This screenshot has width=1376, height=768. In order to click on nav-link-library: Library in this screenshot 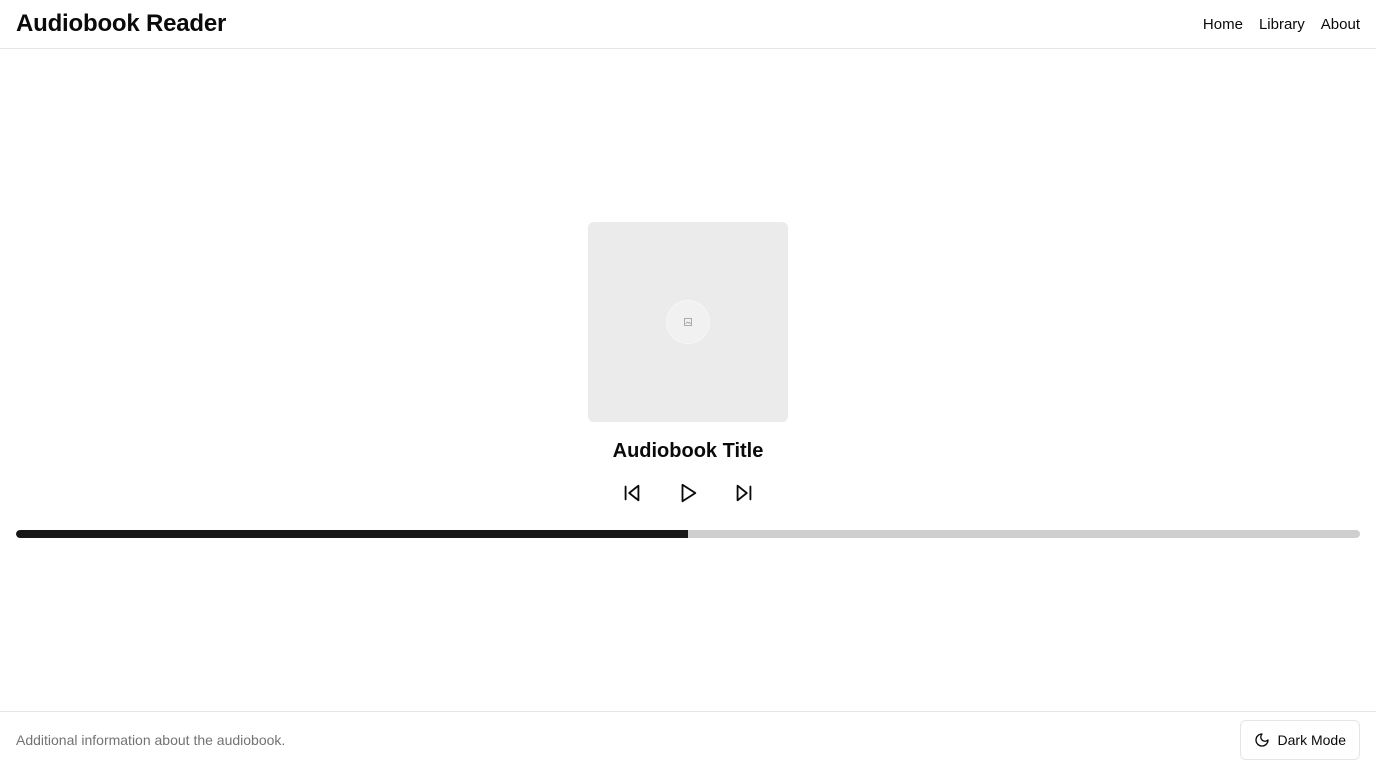, I will do `click(1282, 24)`.